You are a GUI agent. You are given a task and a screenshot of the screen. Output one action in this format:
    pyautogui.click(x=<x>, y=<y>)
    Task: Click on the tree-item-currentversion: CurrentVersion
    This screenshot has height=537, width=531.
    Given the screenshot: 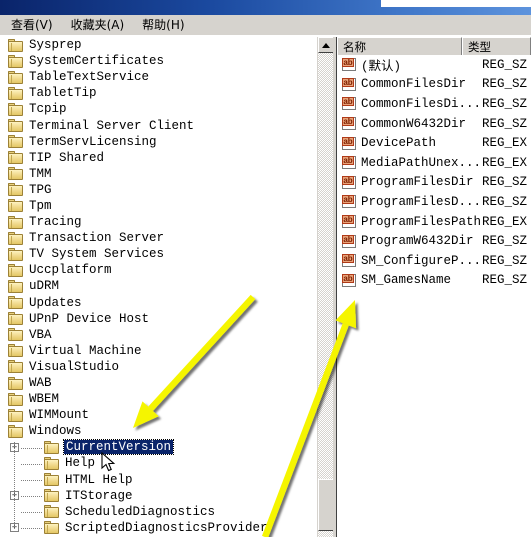 What is the action you would take?
    pyautogui.click(x=158, y=447)
    